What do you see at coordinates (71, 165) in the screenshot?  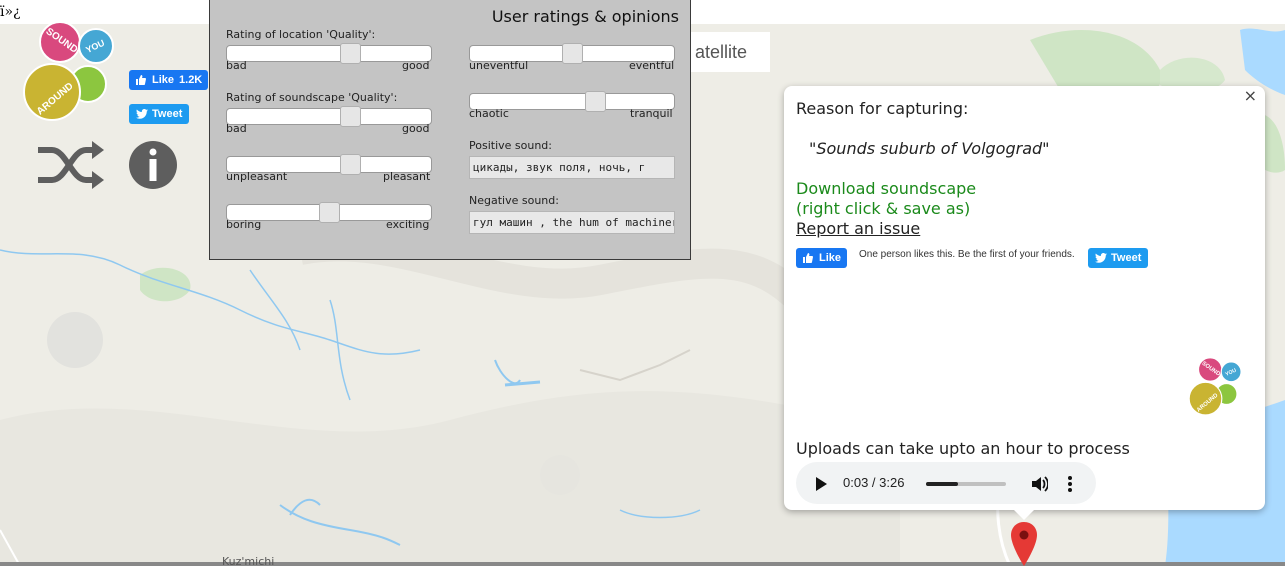 I see `shuffle-icon` at bounding box center [71, 165].